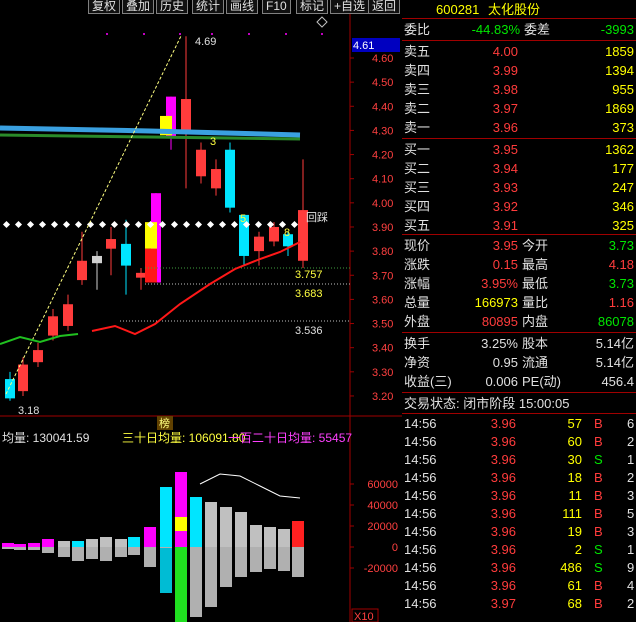  What do you see at coordinates (417, 283) in the screenshot?
I see `stat-label: 涨幅` at bounding box center [417, 283].